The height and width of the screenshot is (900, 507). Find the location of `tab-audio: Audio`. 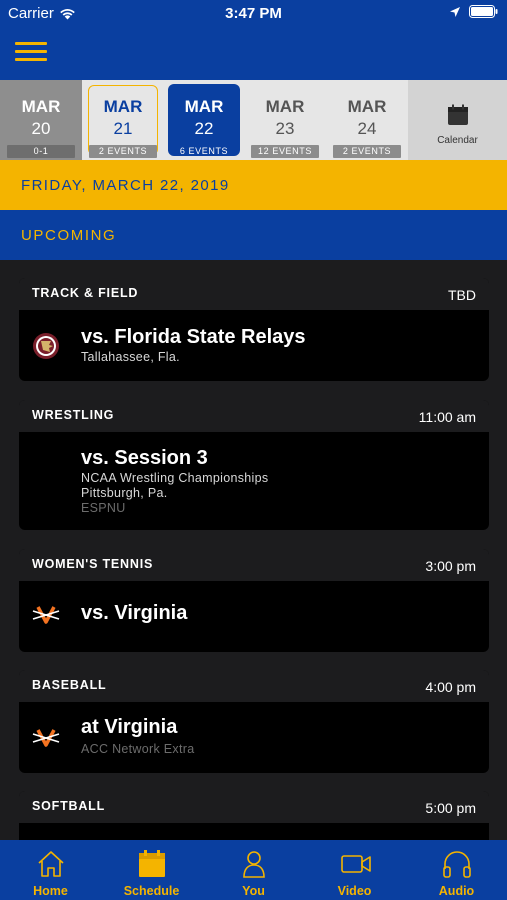

tab-audio: Audio is located at coordinates (456, 870).